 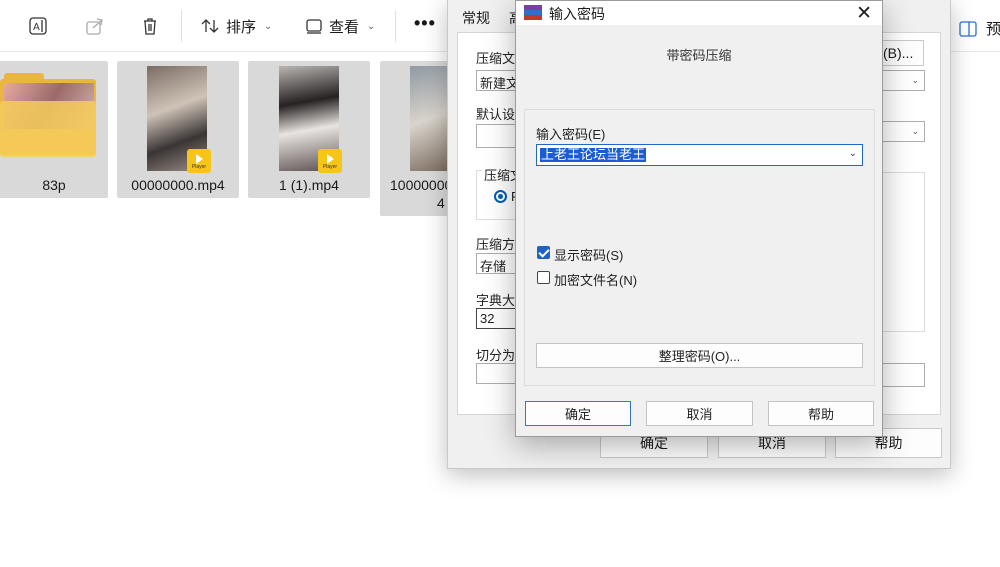 What do you see at coordinates (95, 26) in the screenshot?
I see `share-icon` at bounding box center [95, 26].